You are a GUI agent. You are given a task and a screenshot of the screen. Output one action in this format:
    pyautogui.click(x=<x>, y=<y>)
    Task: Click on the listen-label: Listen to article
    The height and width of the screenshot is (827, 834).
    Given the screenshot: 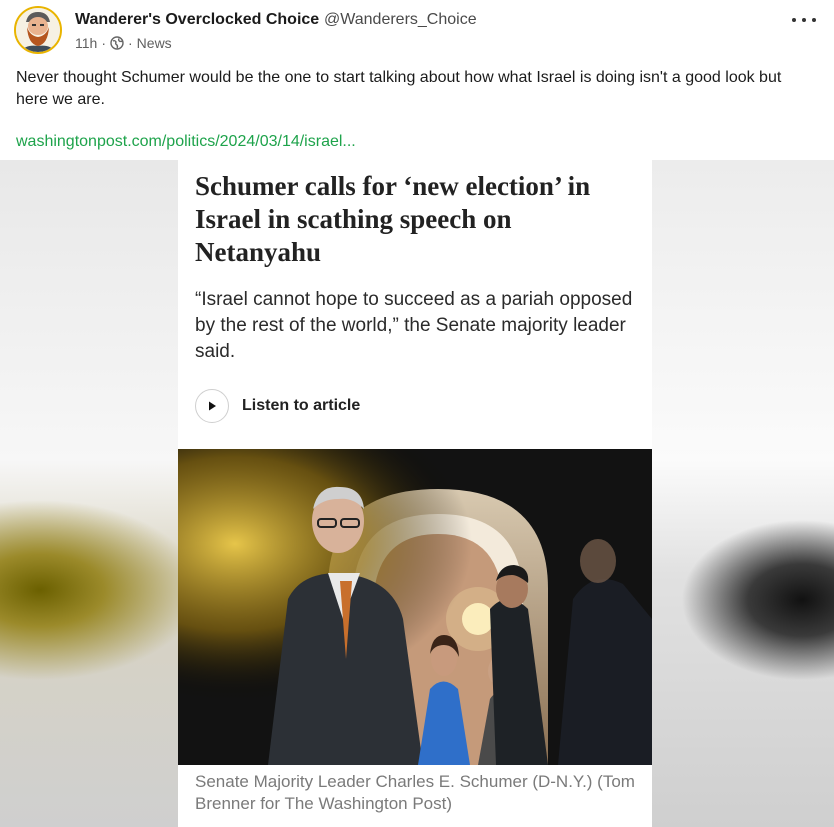 What is the action you would take?
    pyautogui.click(x=301, y=405)
    